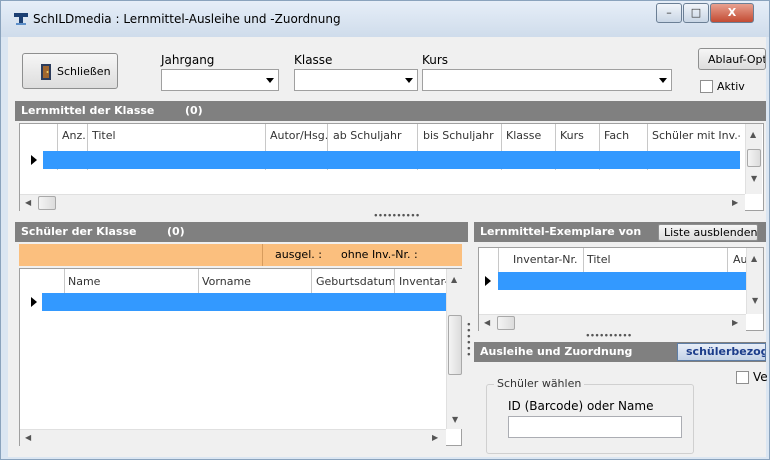  Describe the element at coordinates (226, 281) in the screenshot. I see `column-header: Vorname` at that location.